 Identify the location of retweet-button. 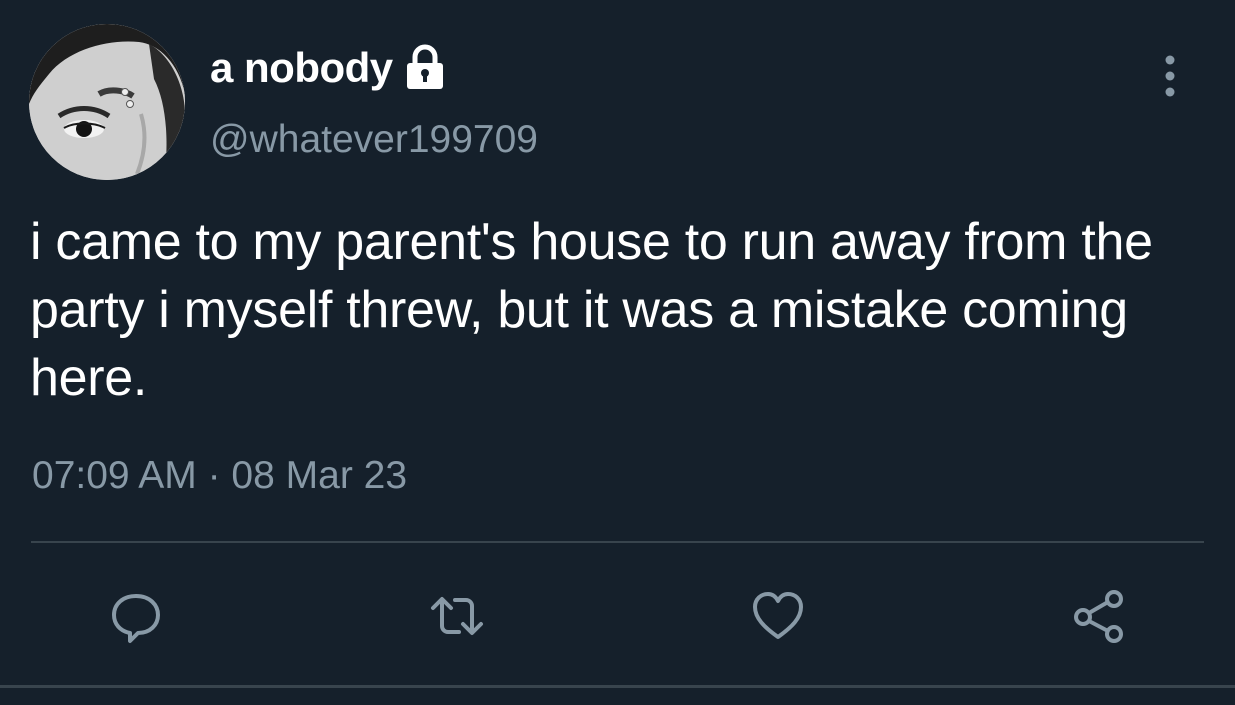
(457, 616).